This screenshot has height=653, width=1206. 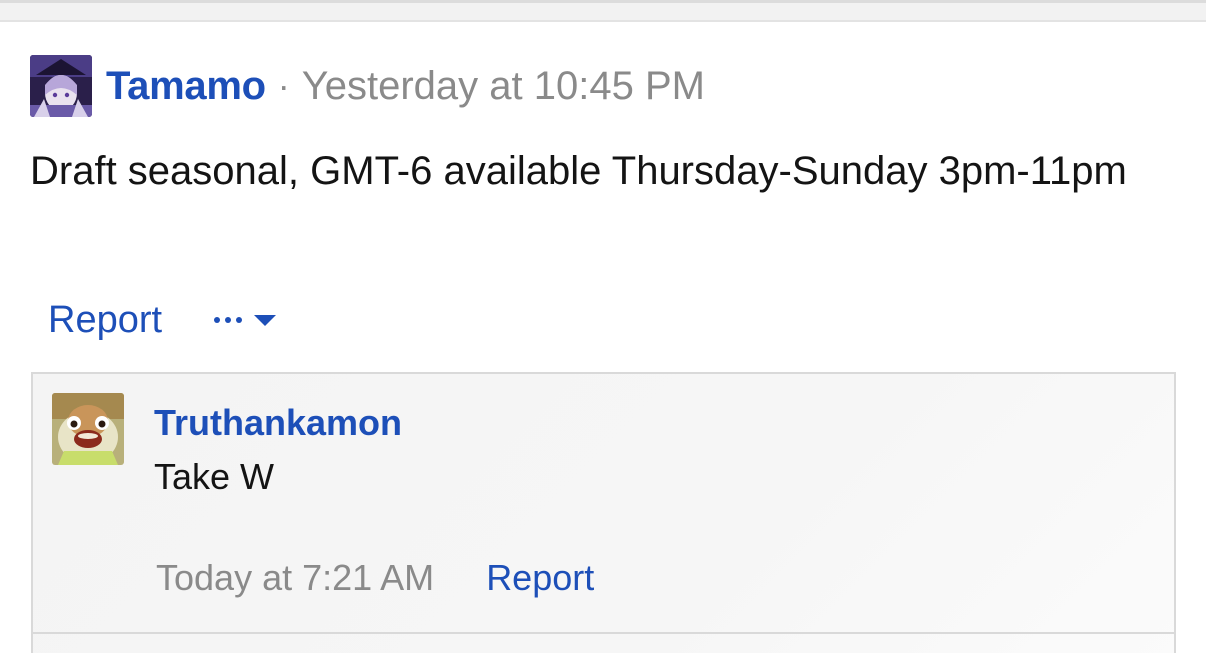 I want to click on post-timestamp: Yesterday at 10:45 PM, so click(x=503, y=86).